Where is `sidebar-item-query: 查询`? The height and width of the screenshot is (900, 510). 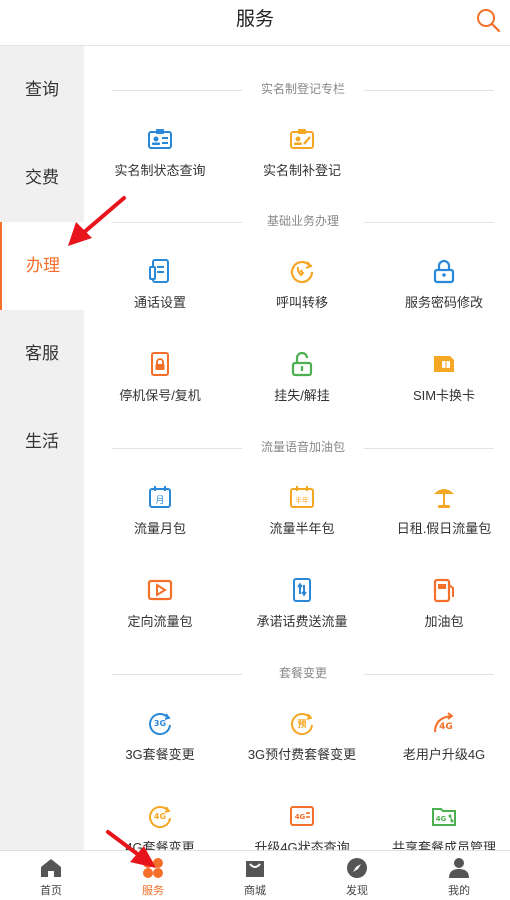
sidebar-item-query: 查询 is located at coordinates (42, 90).